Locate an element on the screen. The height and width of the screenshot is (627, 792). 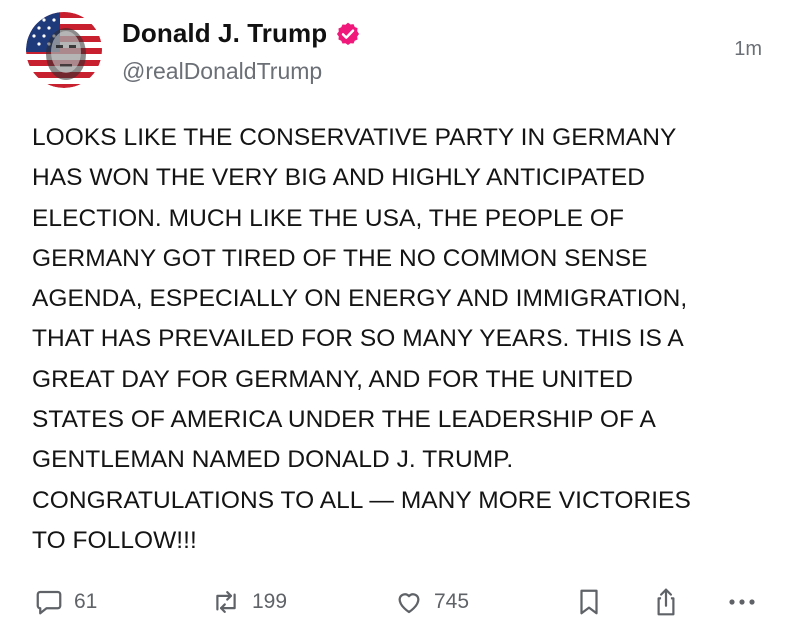
heart-icon is located at coordinates (409, 602).